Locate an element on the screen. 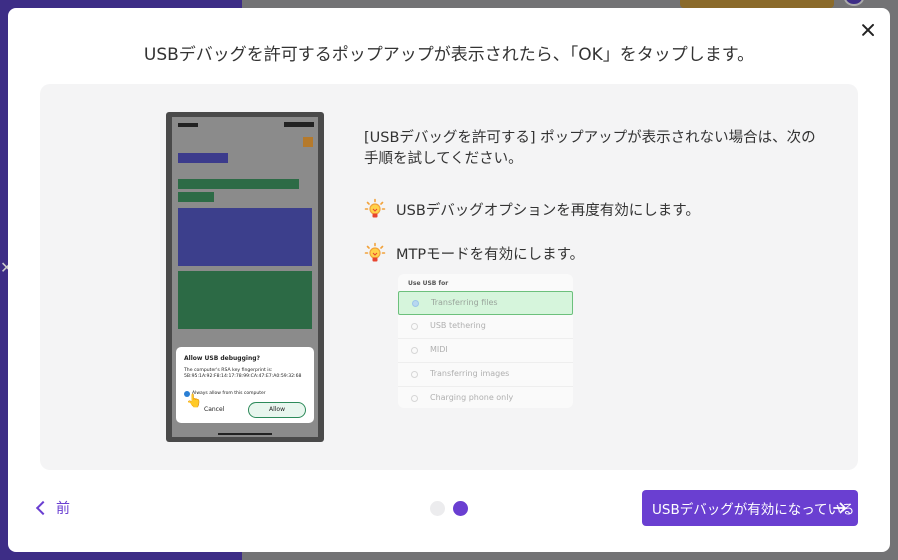  chevron-left-icon is located at coordinates (43, 508).